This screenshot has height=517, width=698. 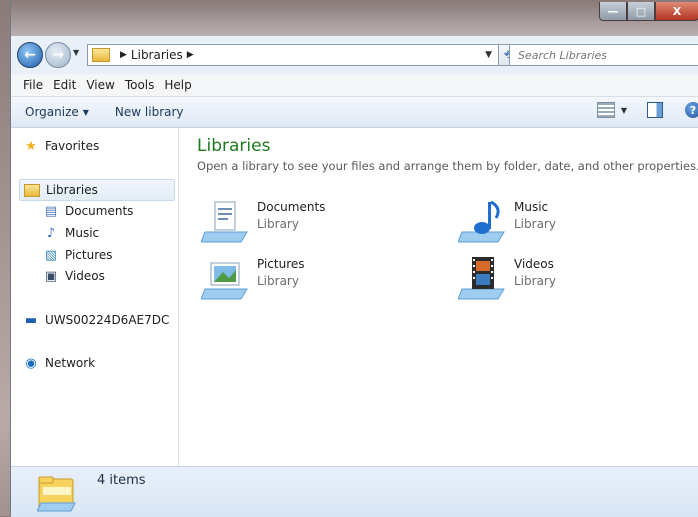 What do you see at coordinates (534, 264) in the screenshot?
I see `tile-name: Videos` at bounding box center [534, 264].